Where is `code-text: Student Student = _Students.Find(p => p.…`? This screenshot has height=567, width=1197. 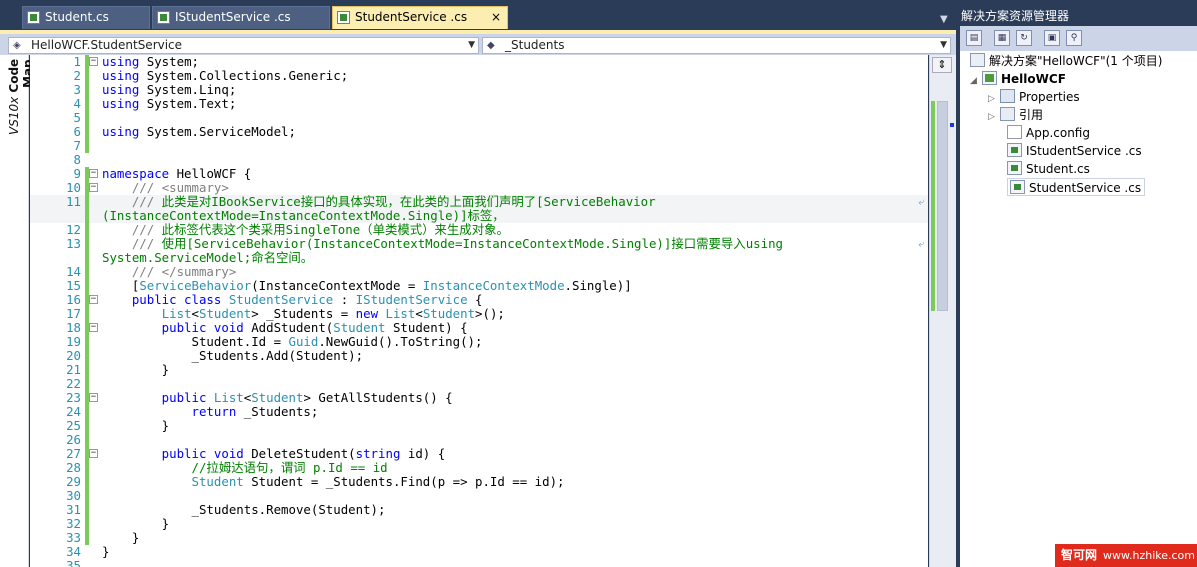
code-text: Student Student = _Students.Find(p => p.… is located at coordinates (333, 481).